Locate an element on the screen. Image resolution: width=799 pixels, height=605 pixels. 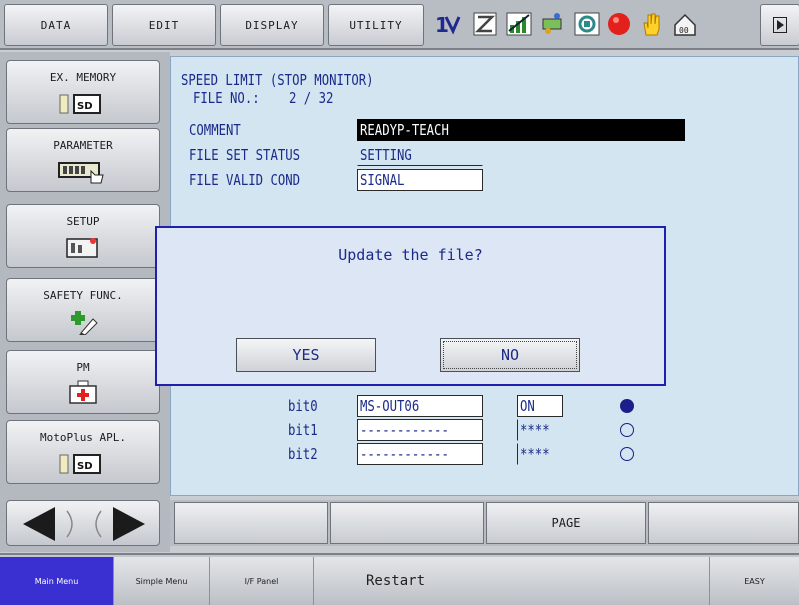
menu-display: DISPLAY is located at coordinates (272, 25).